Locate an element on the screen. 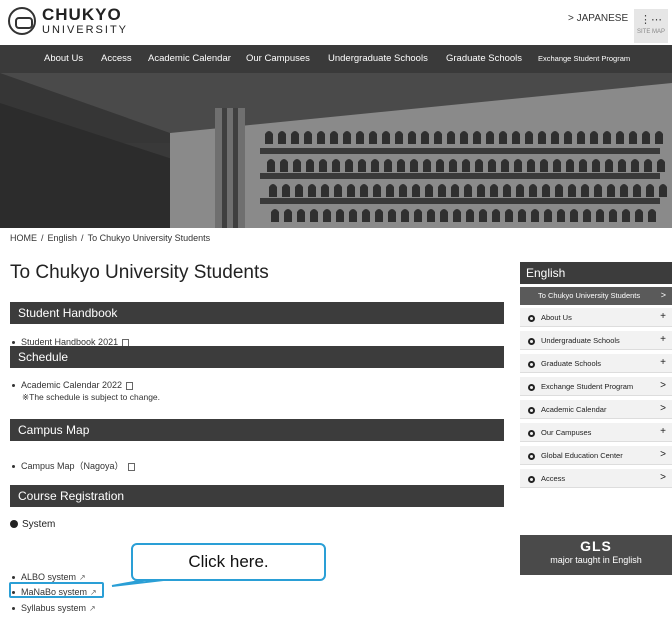 The width and height of the screenshot is (672, 619). section-student-handbook: Student Handbook is located at coordinates (257, 313).